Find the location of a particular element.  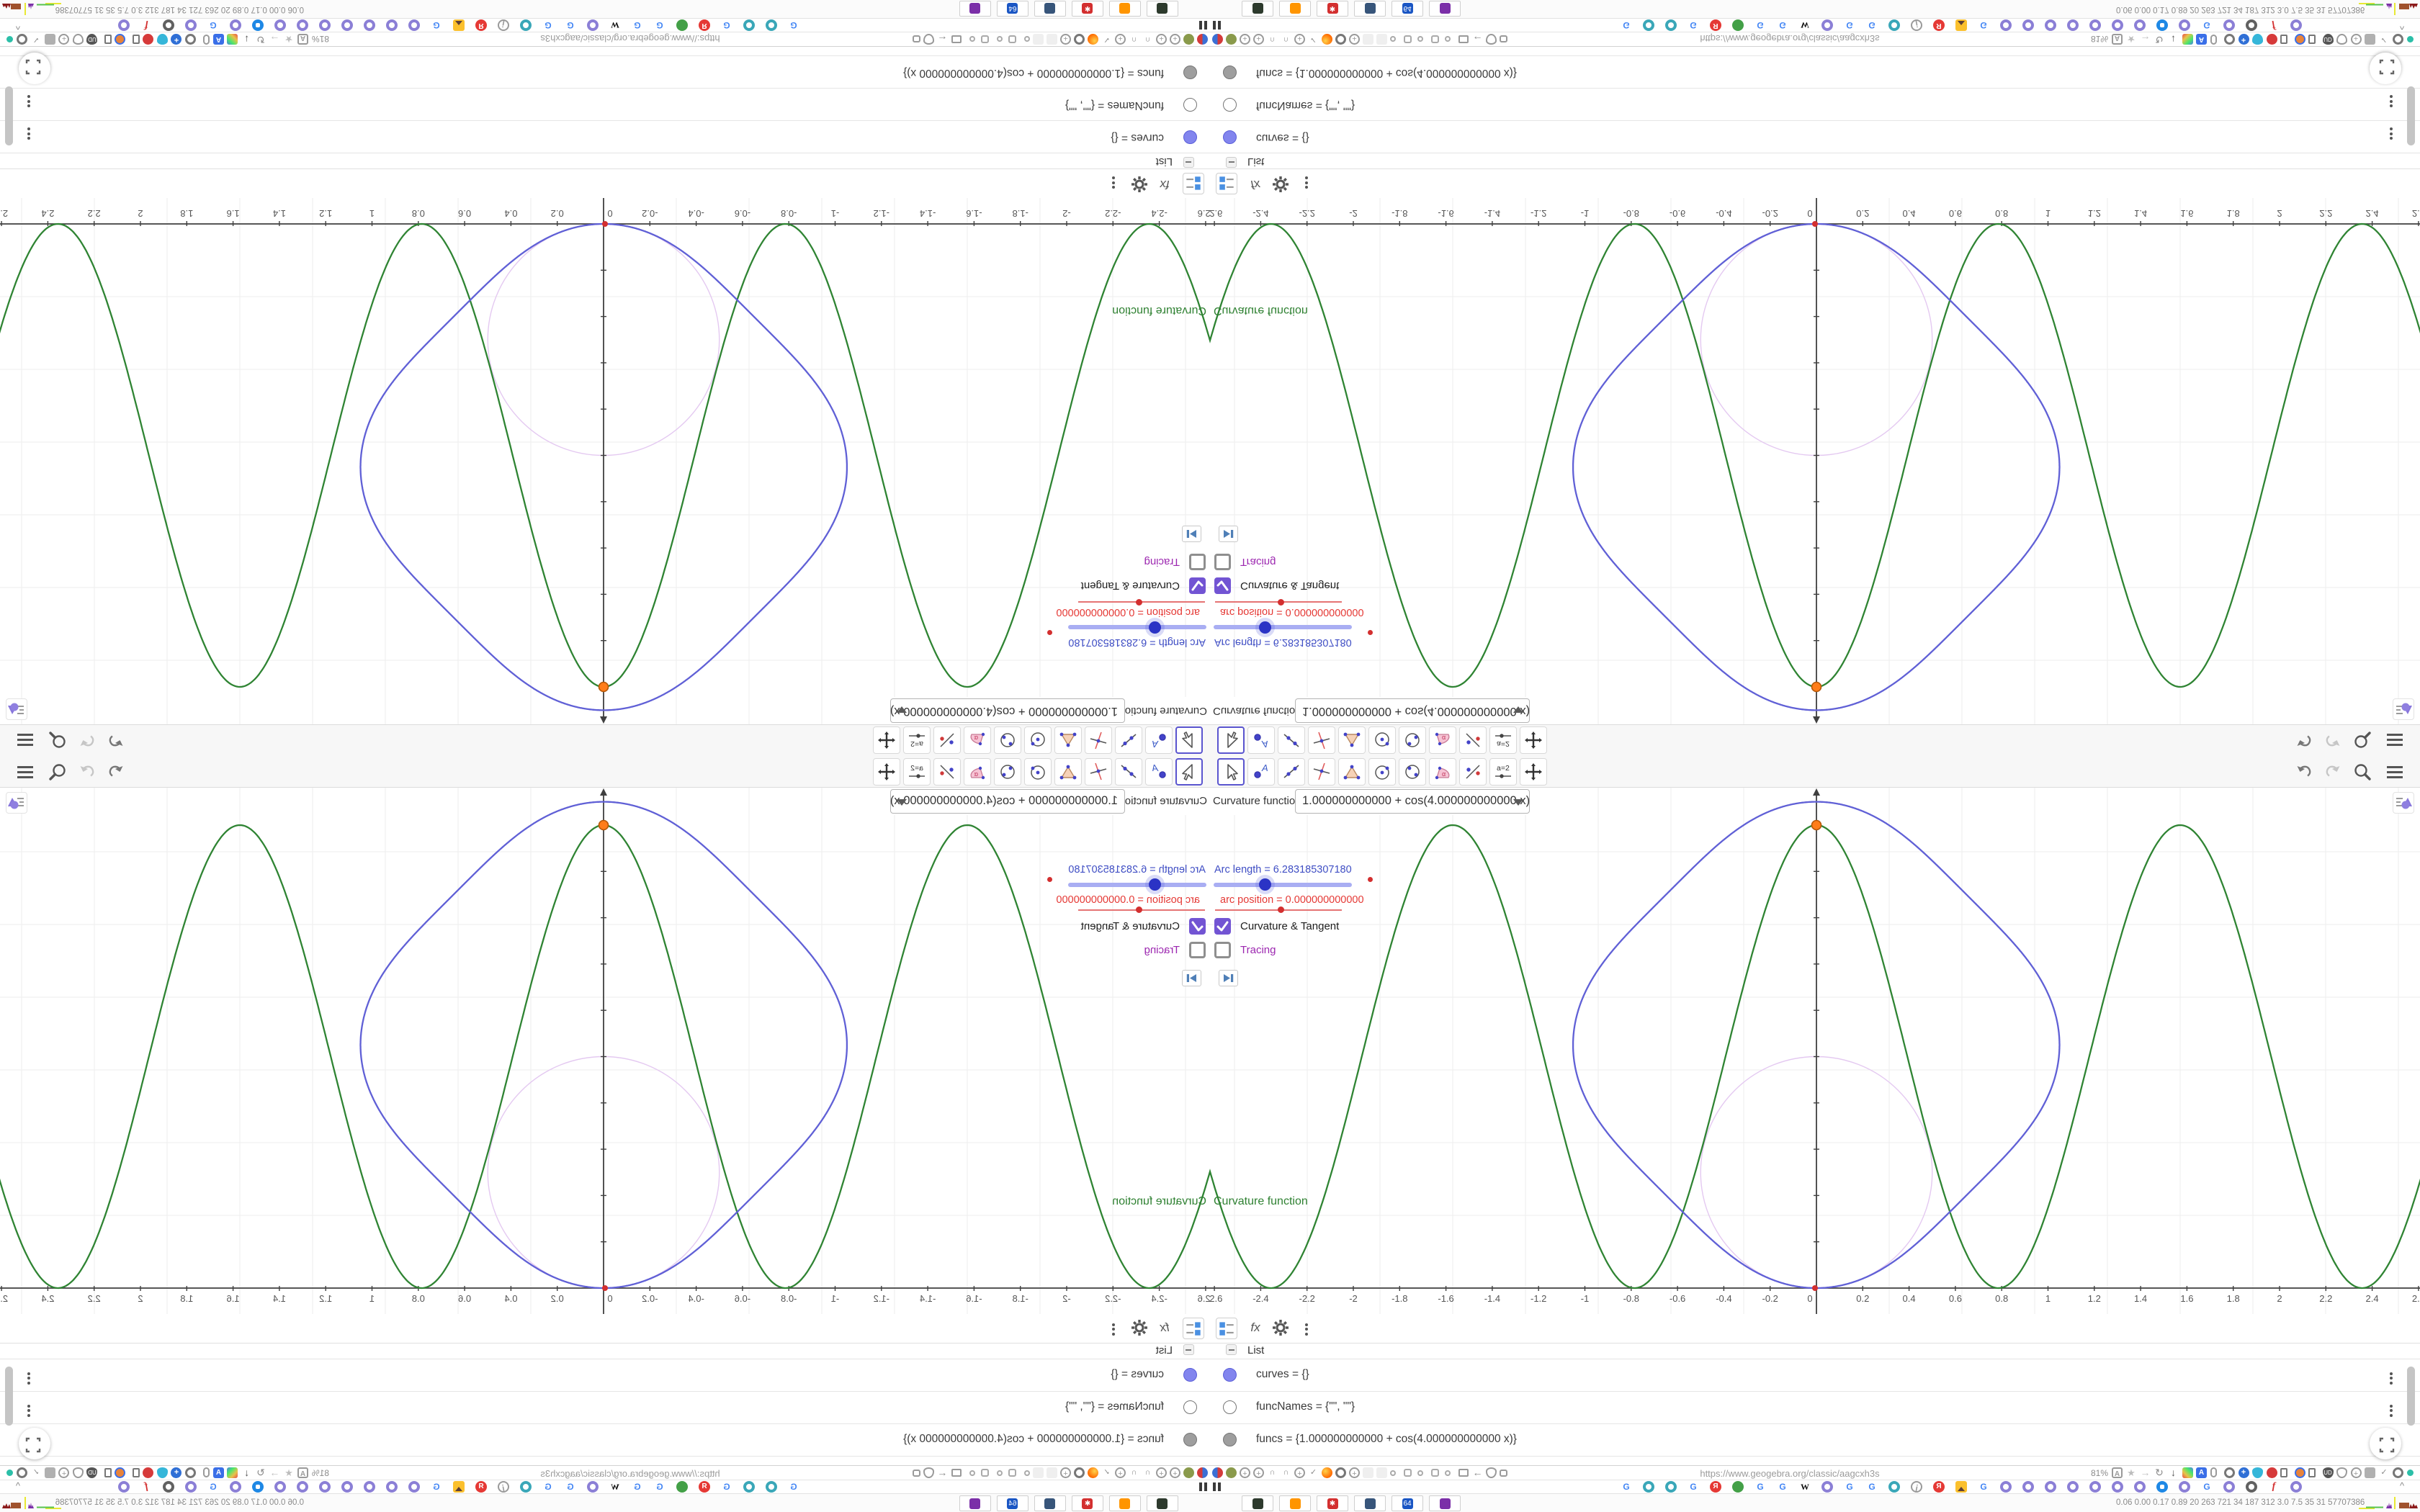

arc-position-slider is located at coordinates (1278, 602).